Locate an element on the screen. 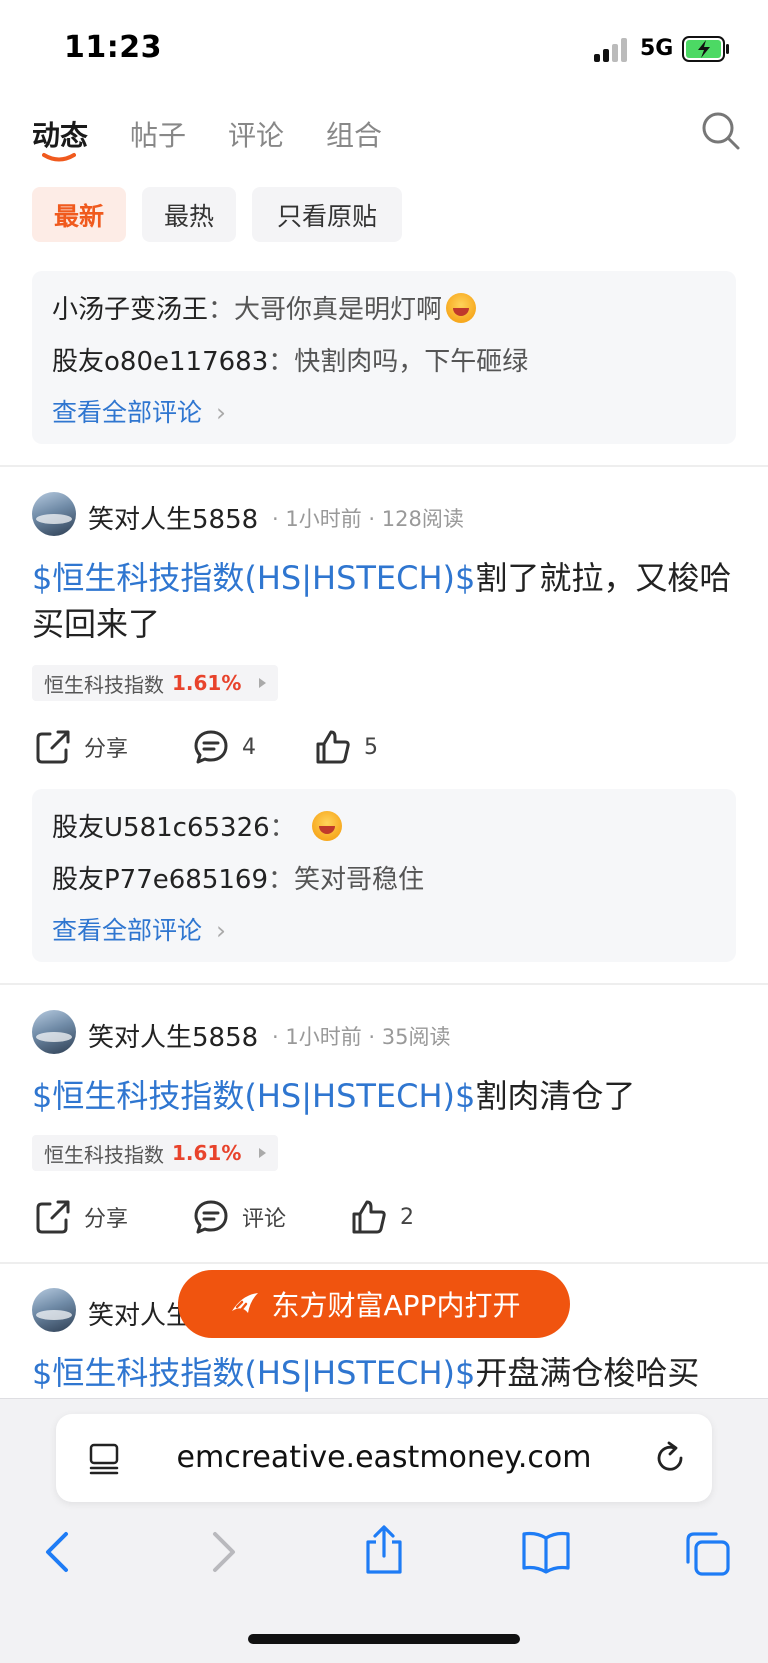  post-text: 开盘满仓梭哈买 is located at coordinates (587, 1373).